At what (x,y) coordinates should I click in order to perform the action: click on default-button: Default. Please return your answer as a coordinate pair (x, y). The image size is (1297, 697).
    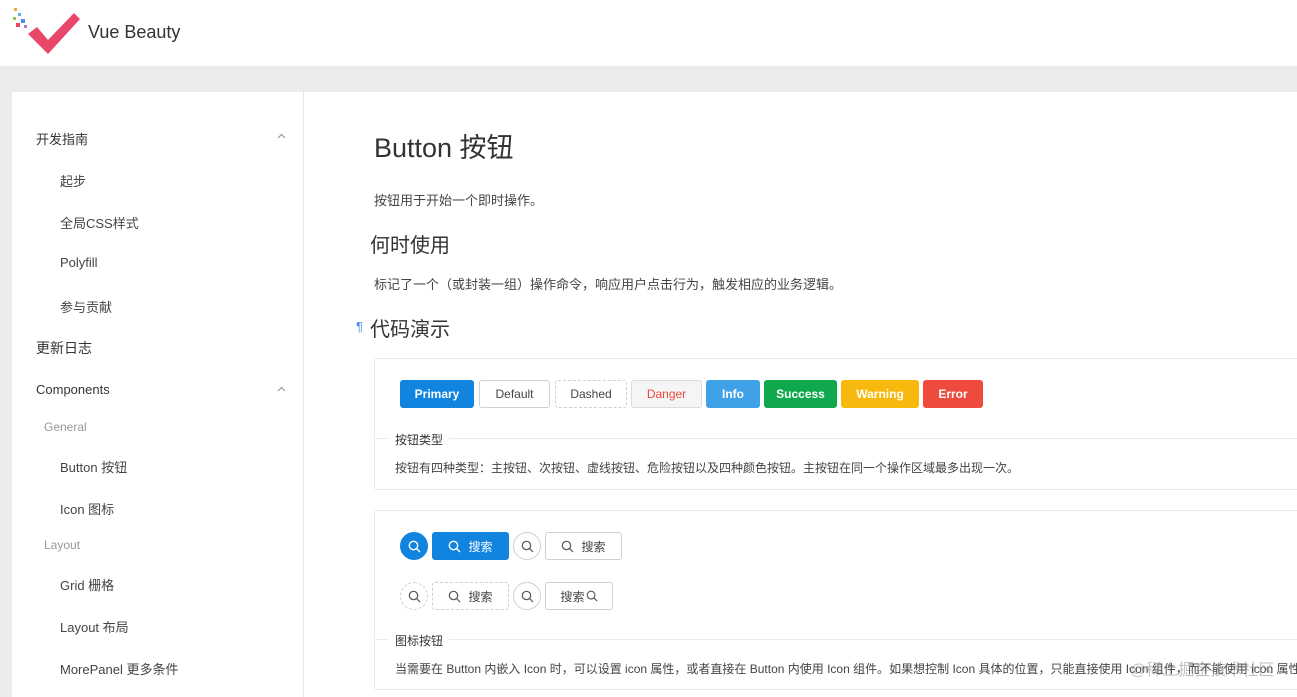
    Looking at the image, I should click on (514, 394).